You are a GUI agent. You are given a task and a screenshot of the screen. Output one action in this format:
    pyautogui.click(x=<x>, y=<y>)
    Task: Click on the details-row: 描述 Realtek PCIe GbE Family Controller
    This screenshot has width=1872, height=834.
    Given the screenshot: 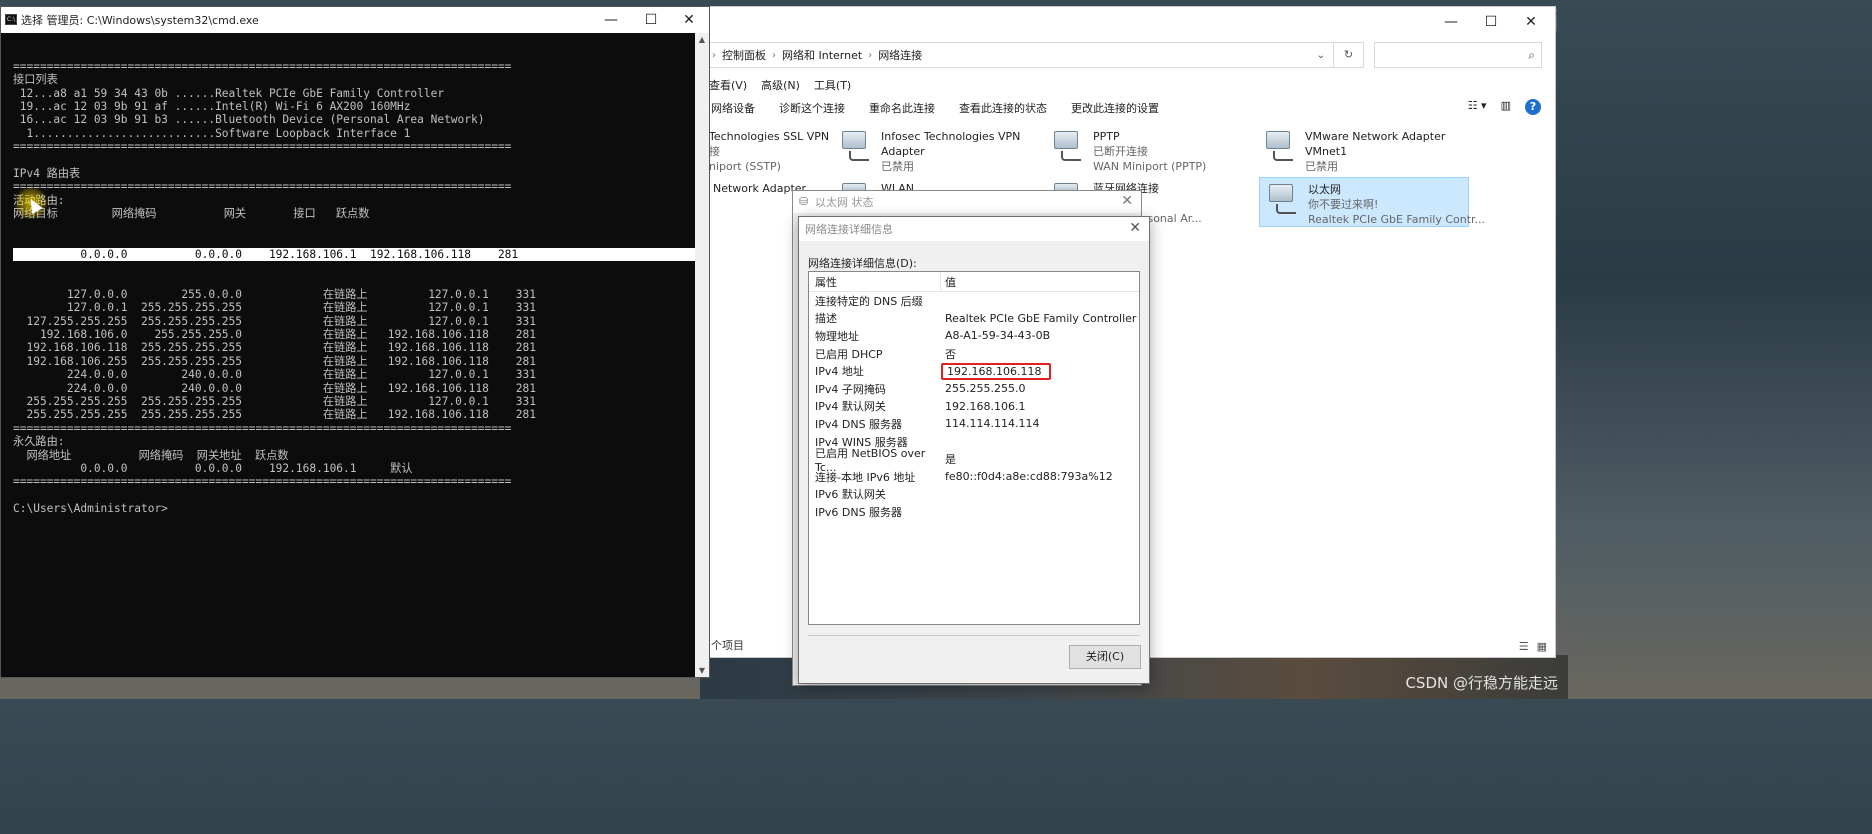 What is the action you would take?
    pyautogui.click(x=974, y=319)
    